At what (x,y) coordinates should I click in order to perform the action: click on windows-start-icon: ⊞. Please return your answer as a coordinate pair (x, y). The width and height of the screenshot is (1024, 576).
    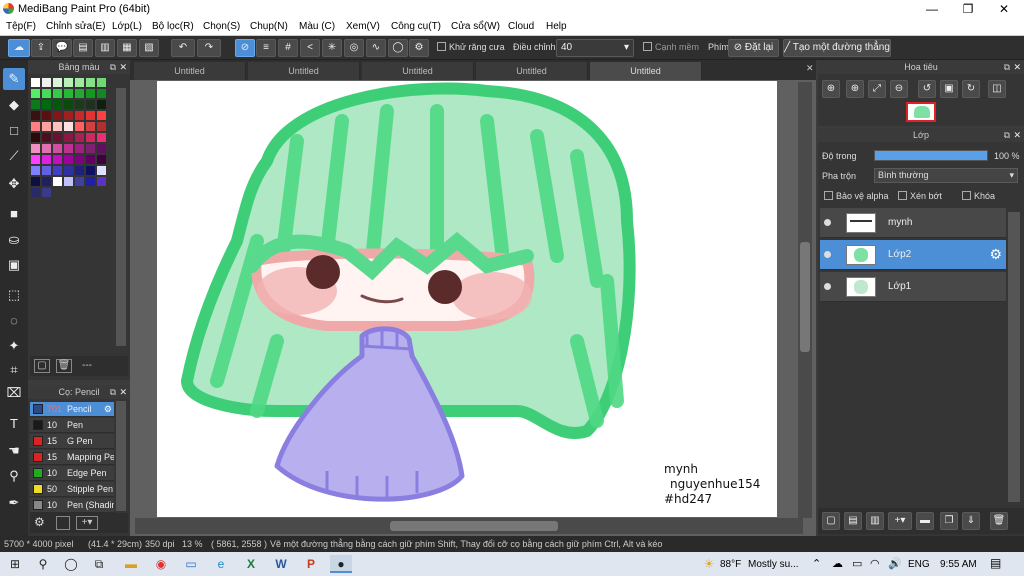
    Looking at the image, I should click on (15, 564).